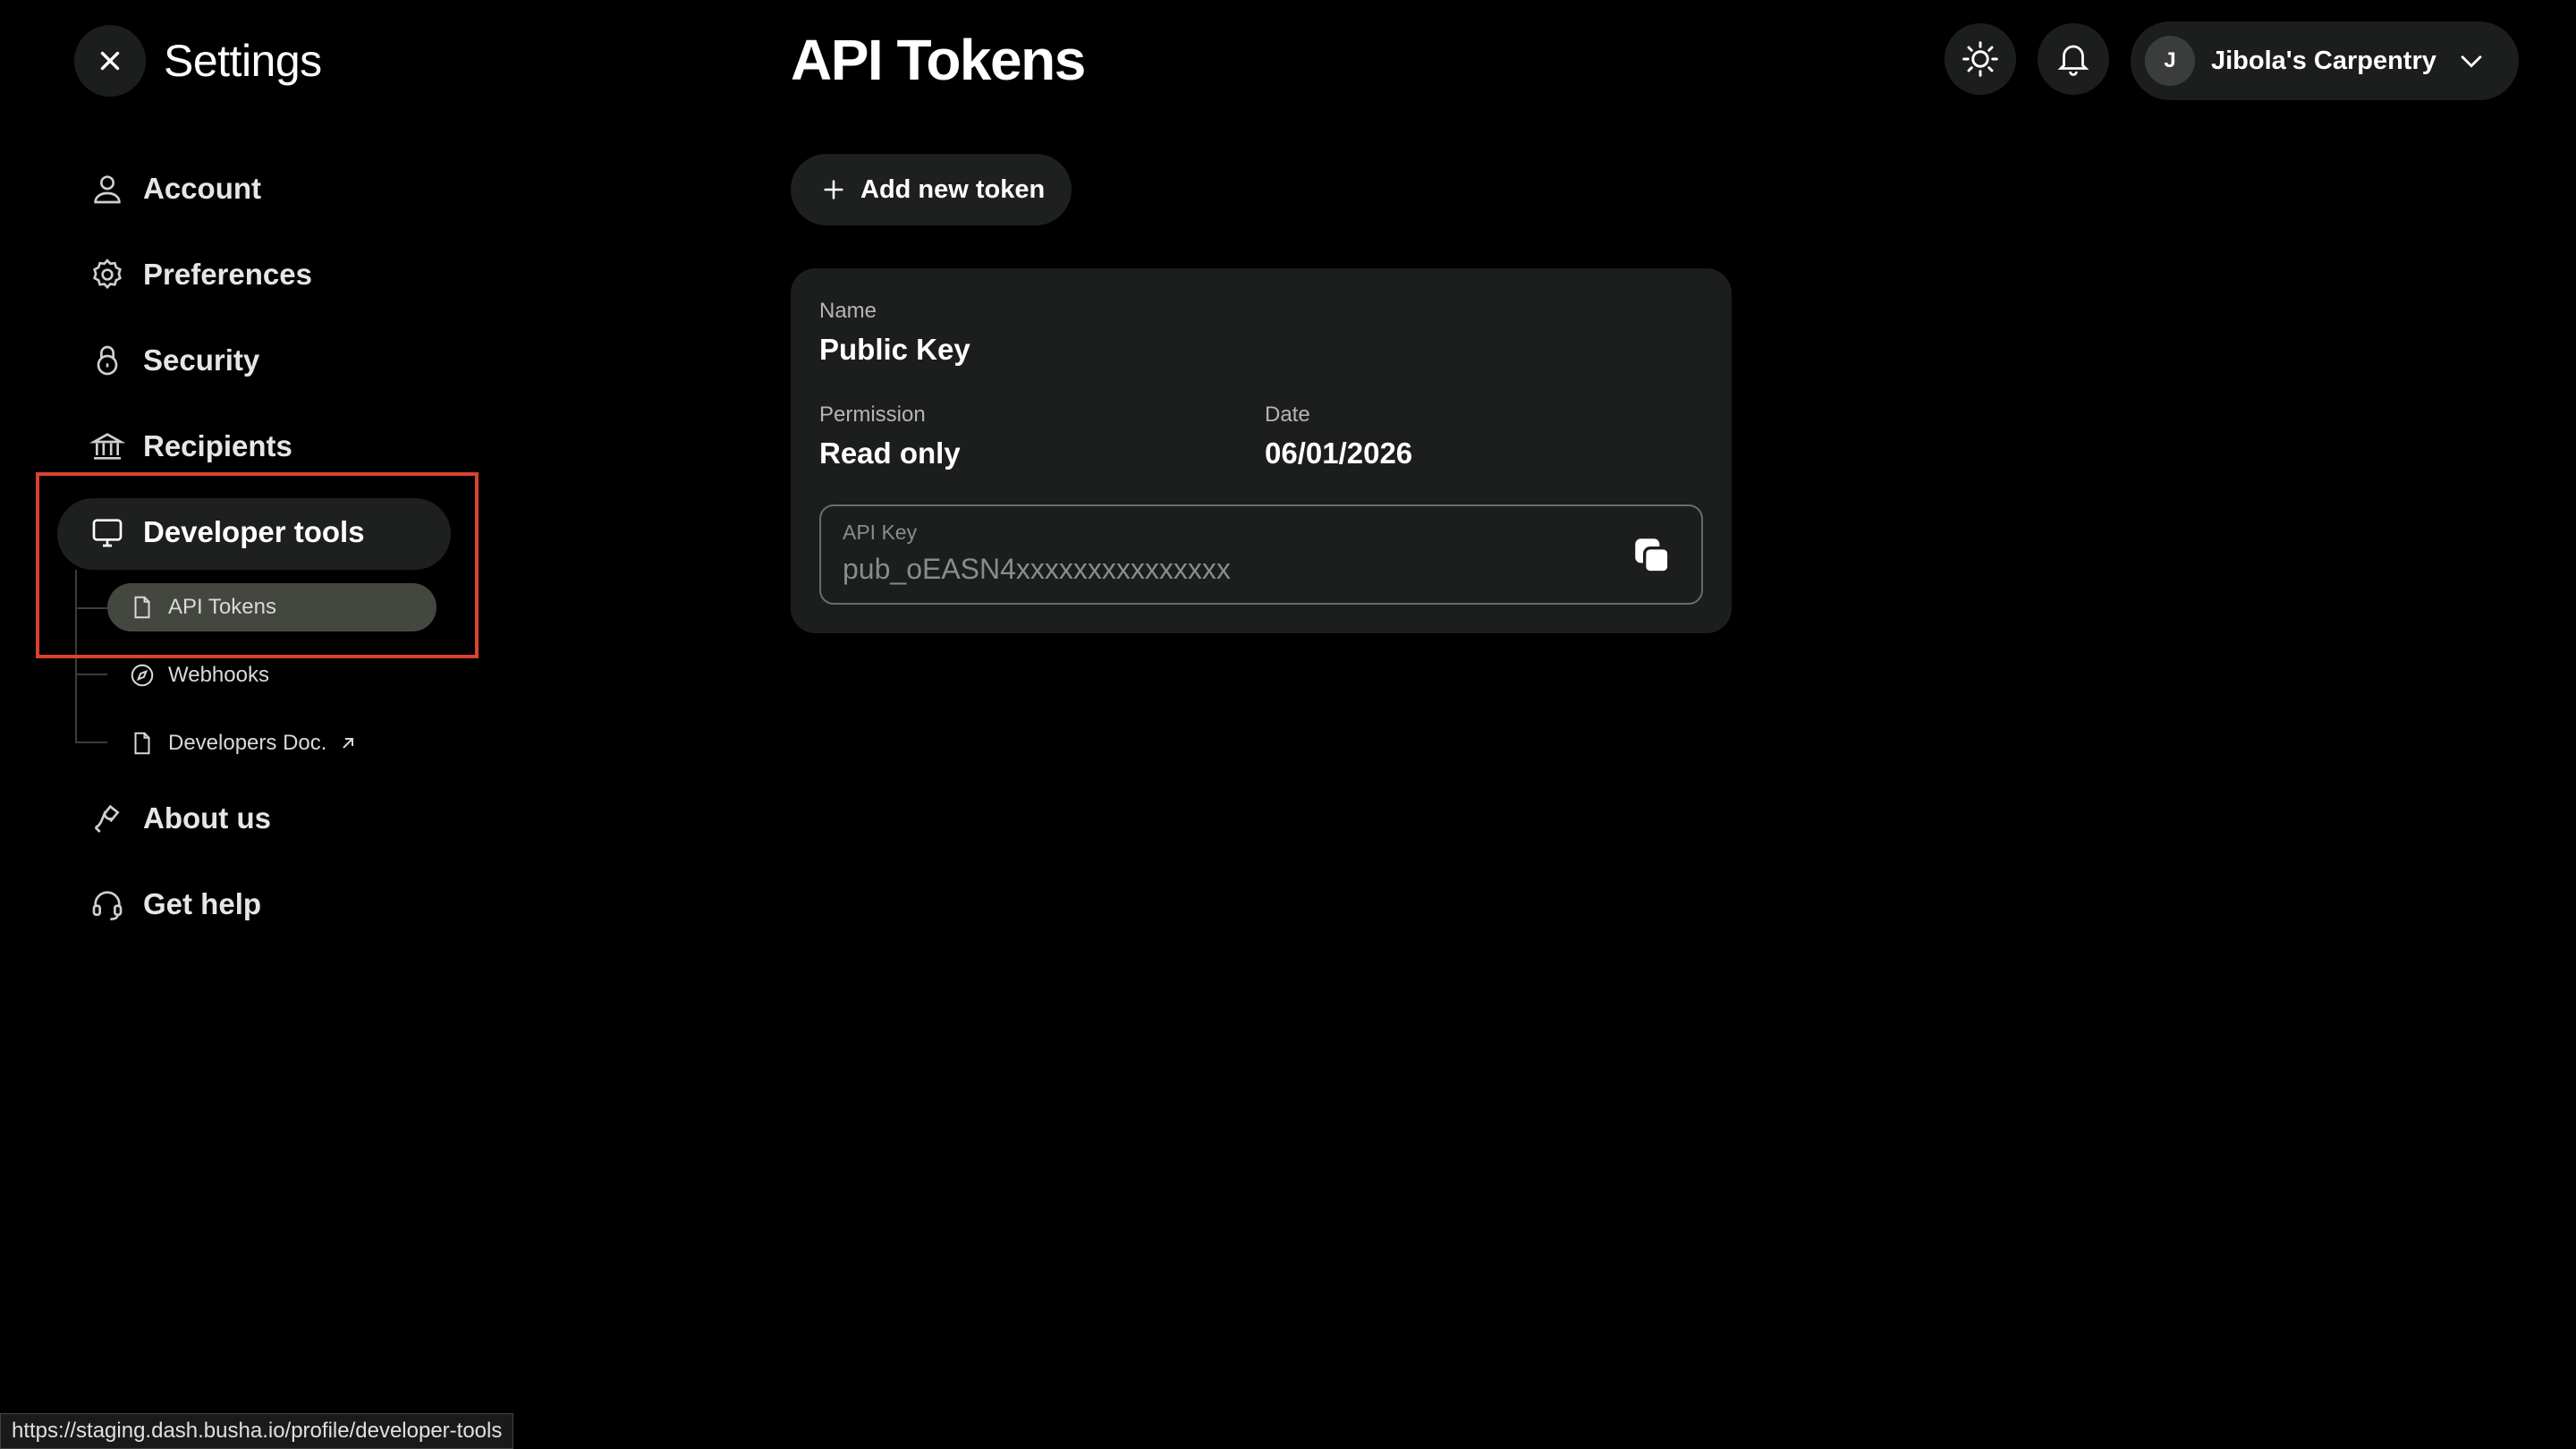 The image size is (2576, 1449). Describe the element at coordinates (890, 453) in the screenshot. I see `permission-value: Read only` at that location.